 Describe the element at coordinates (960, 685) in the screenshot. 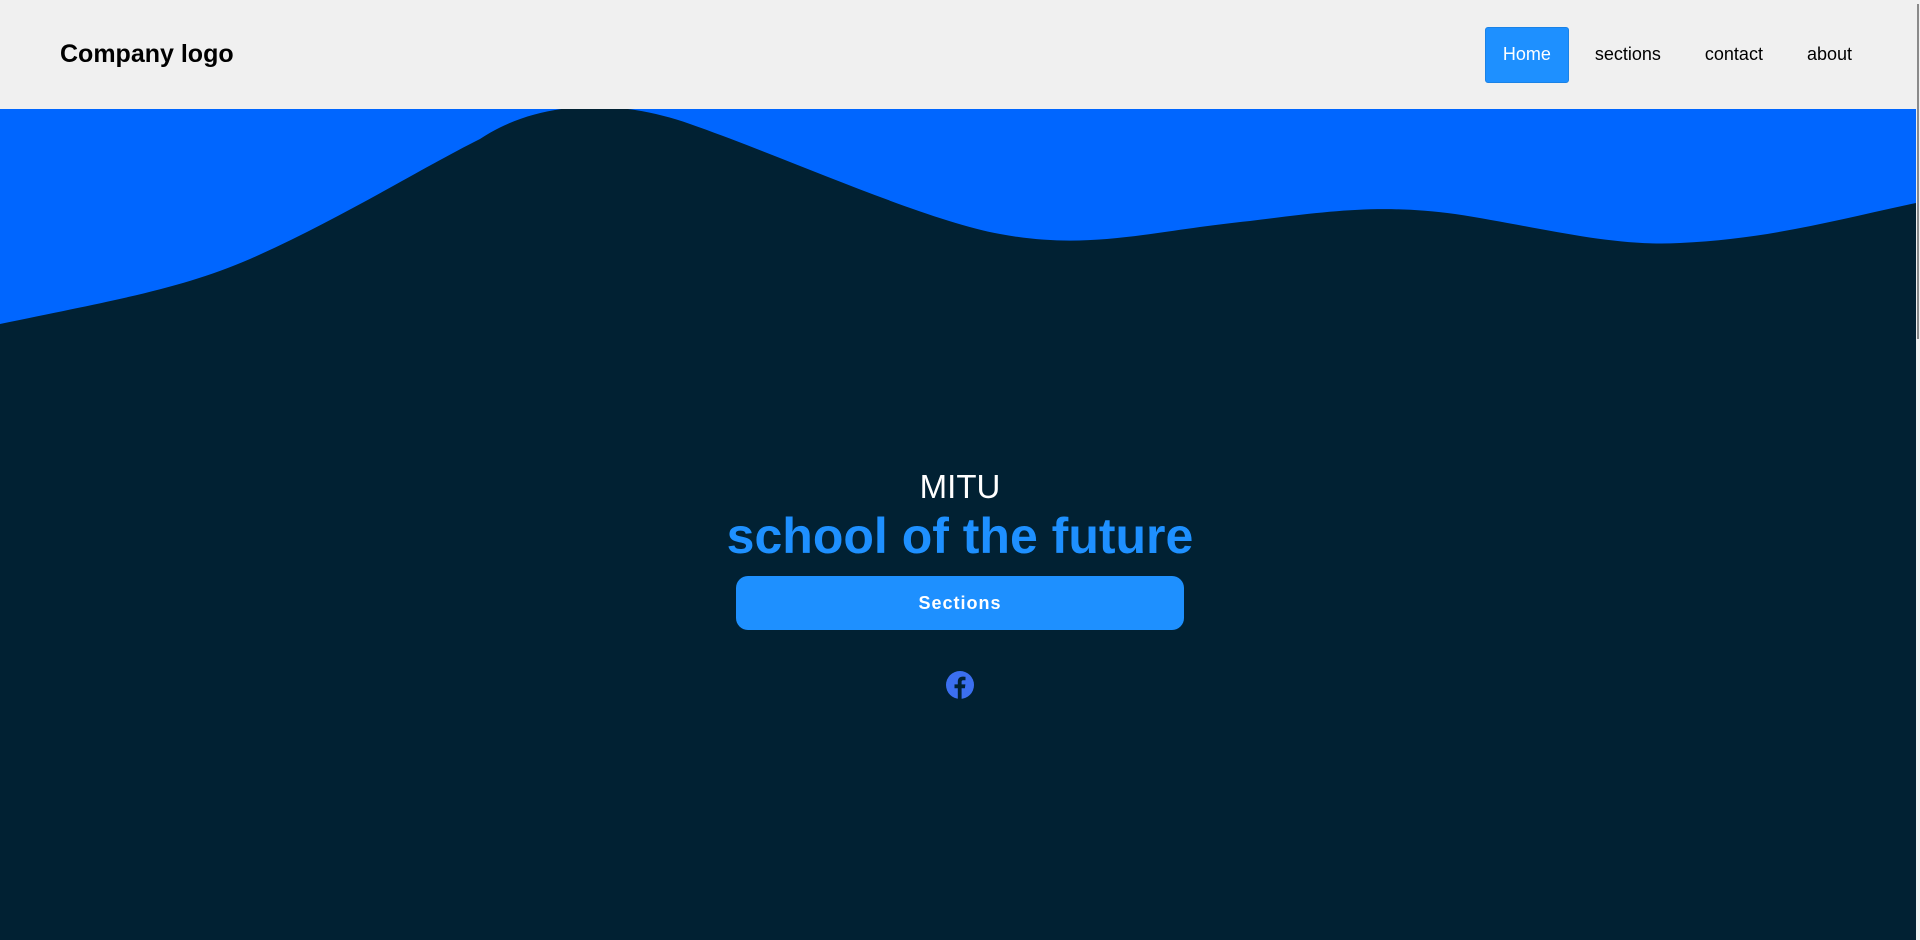

I see `facebook-icon` at that location.